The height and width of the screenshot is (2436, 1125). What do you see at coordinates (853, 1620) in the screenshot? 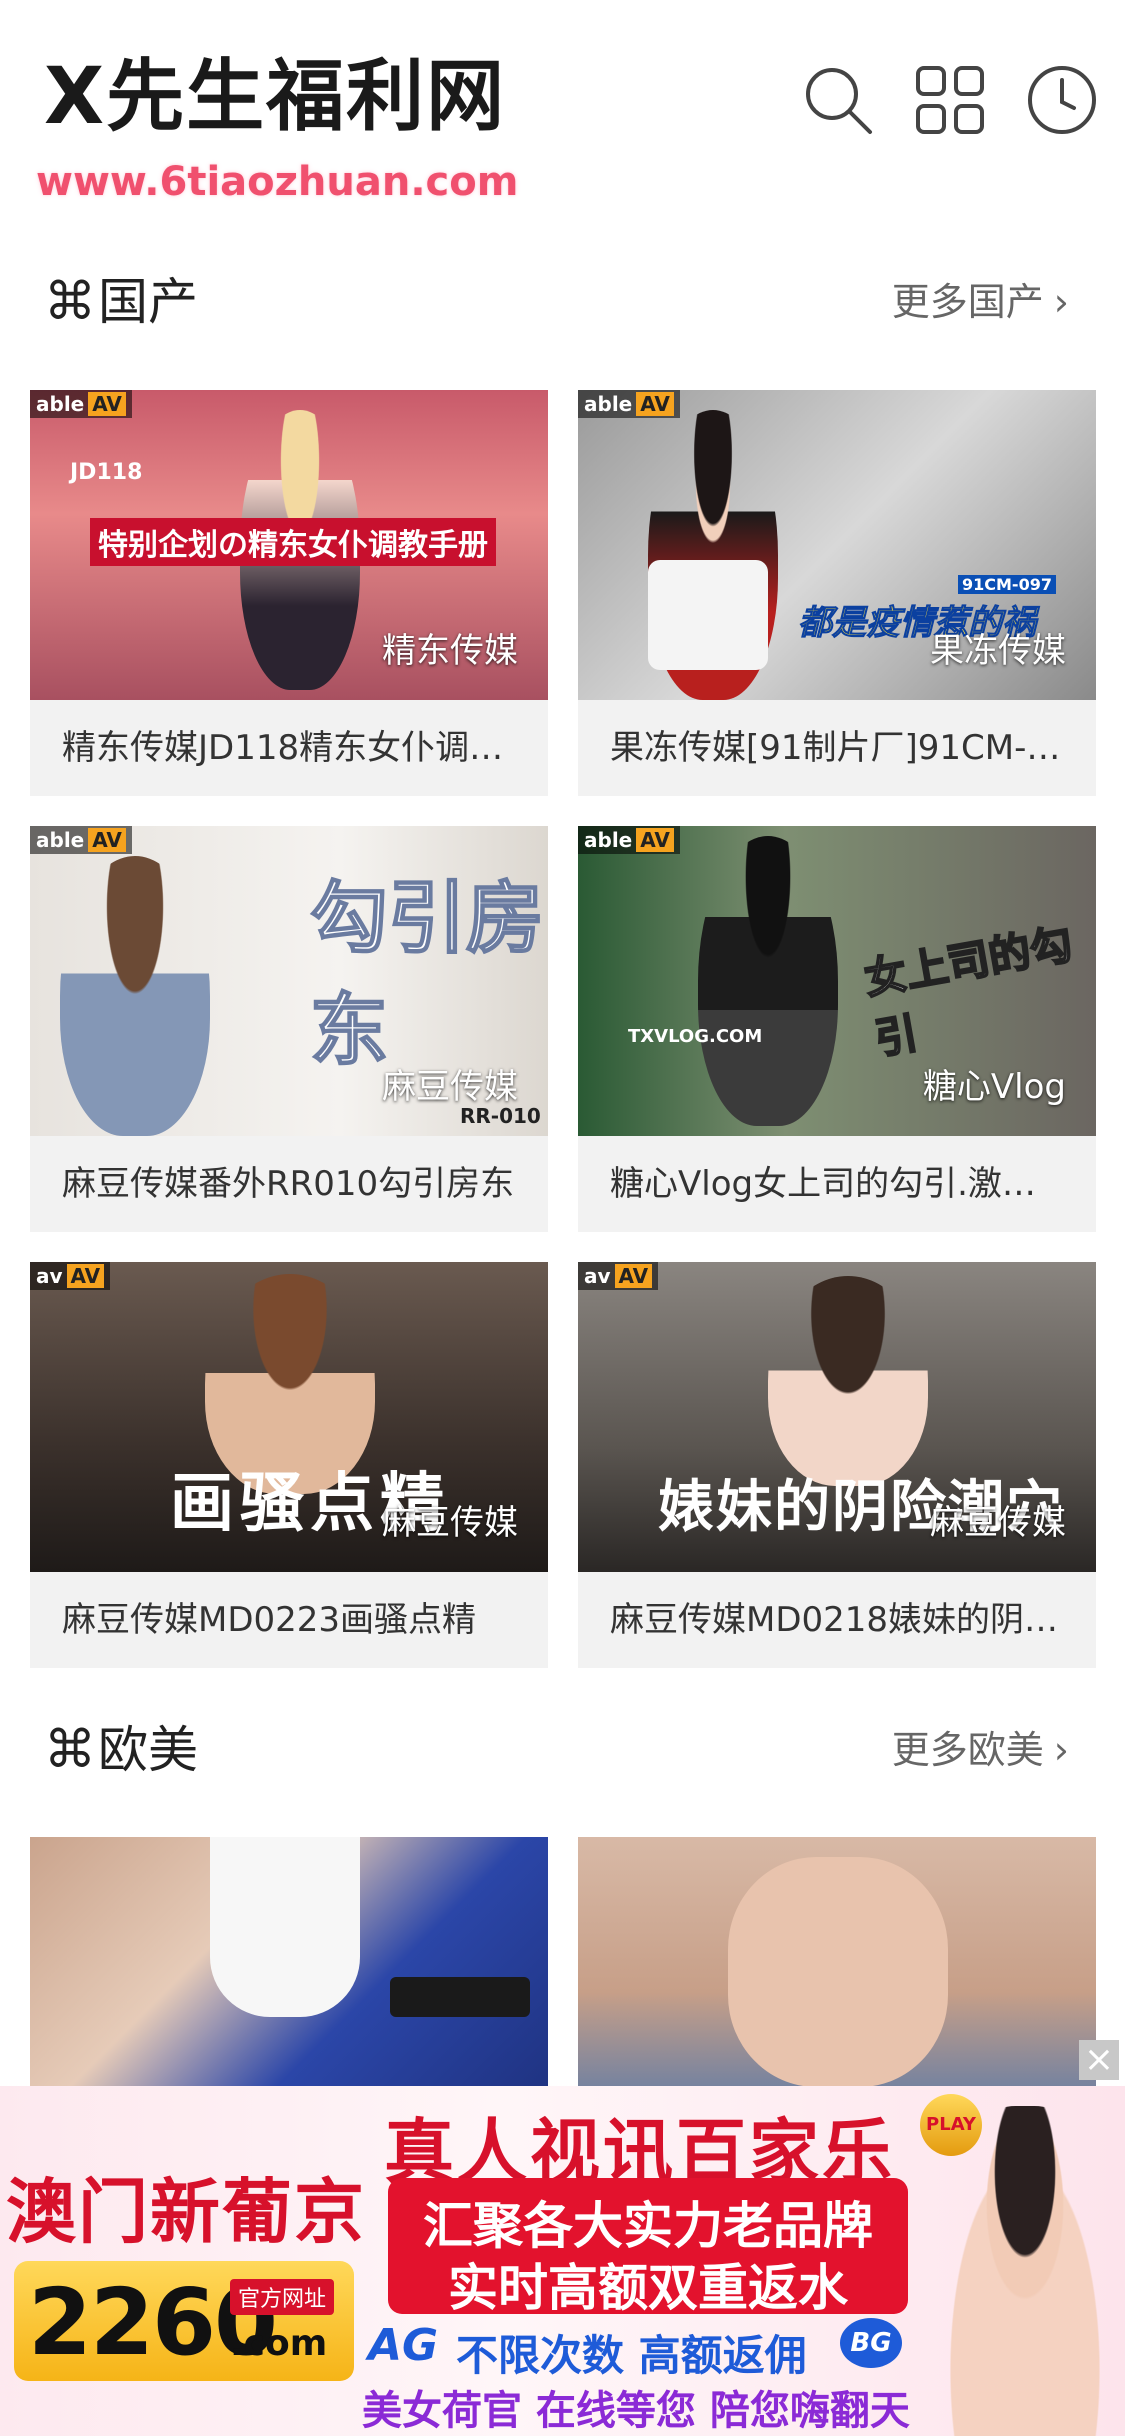
I see `video-title: 麻豆传媒MD0218婊妹的阴险潮穴` at bounding box center [853, 1620].